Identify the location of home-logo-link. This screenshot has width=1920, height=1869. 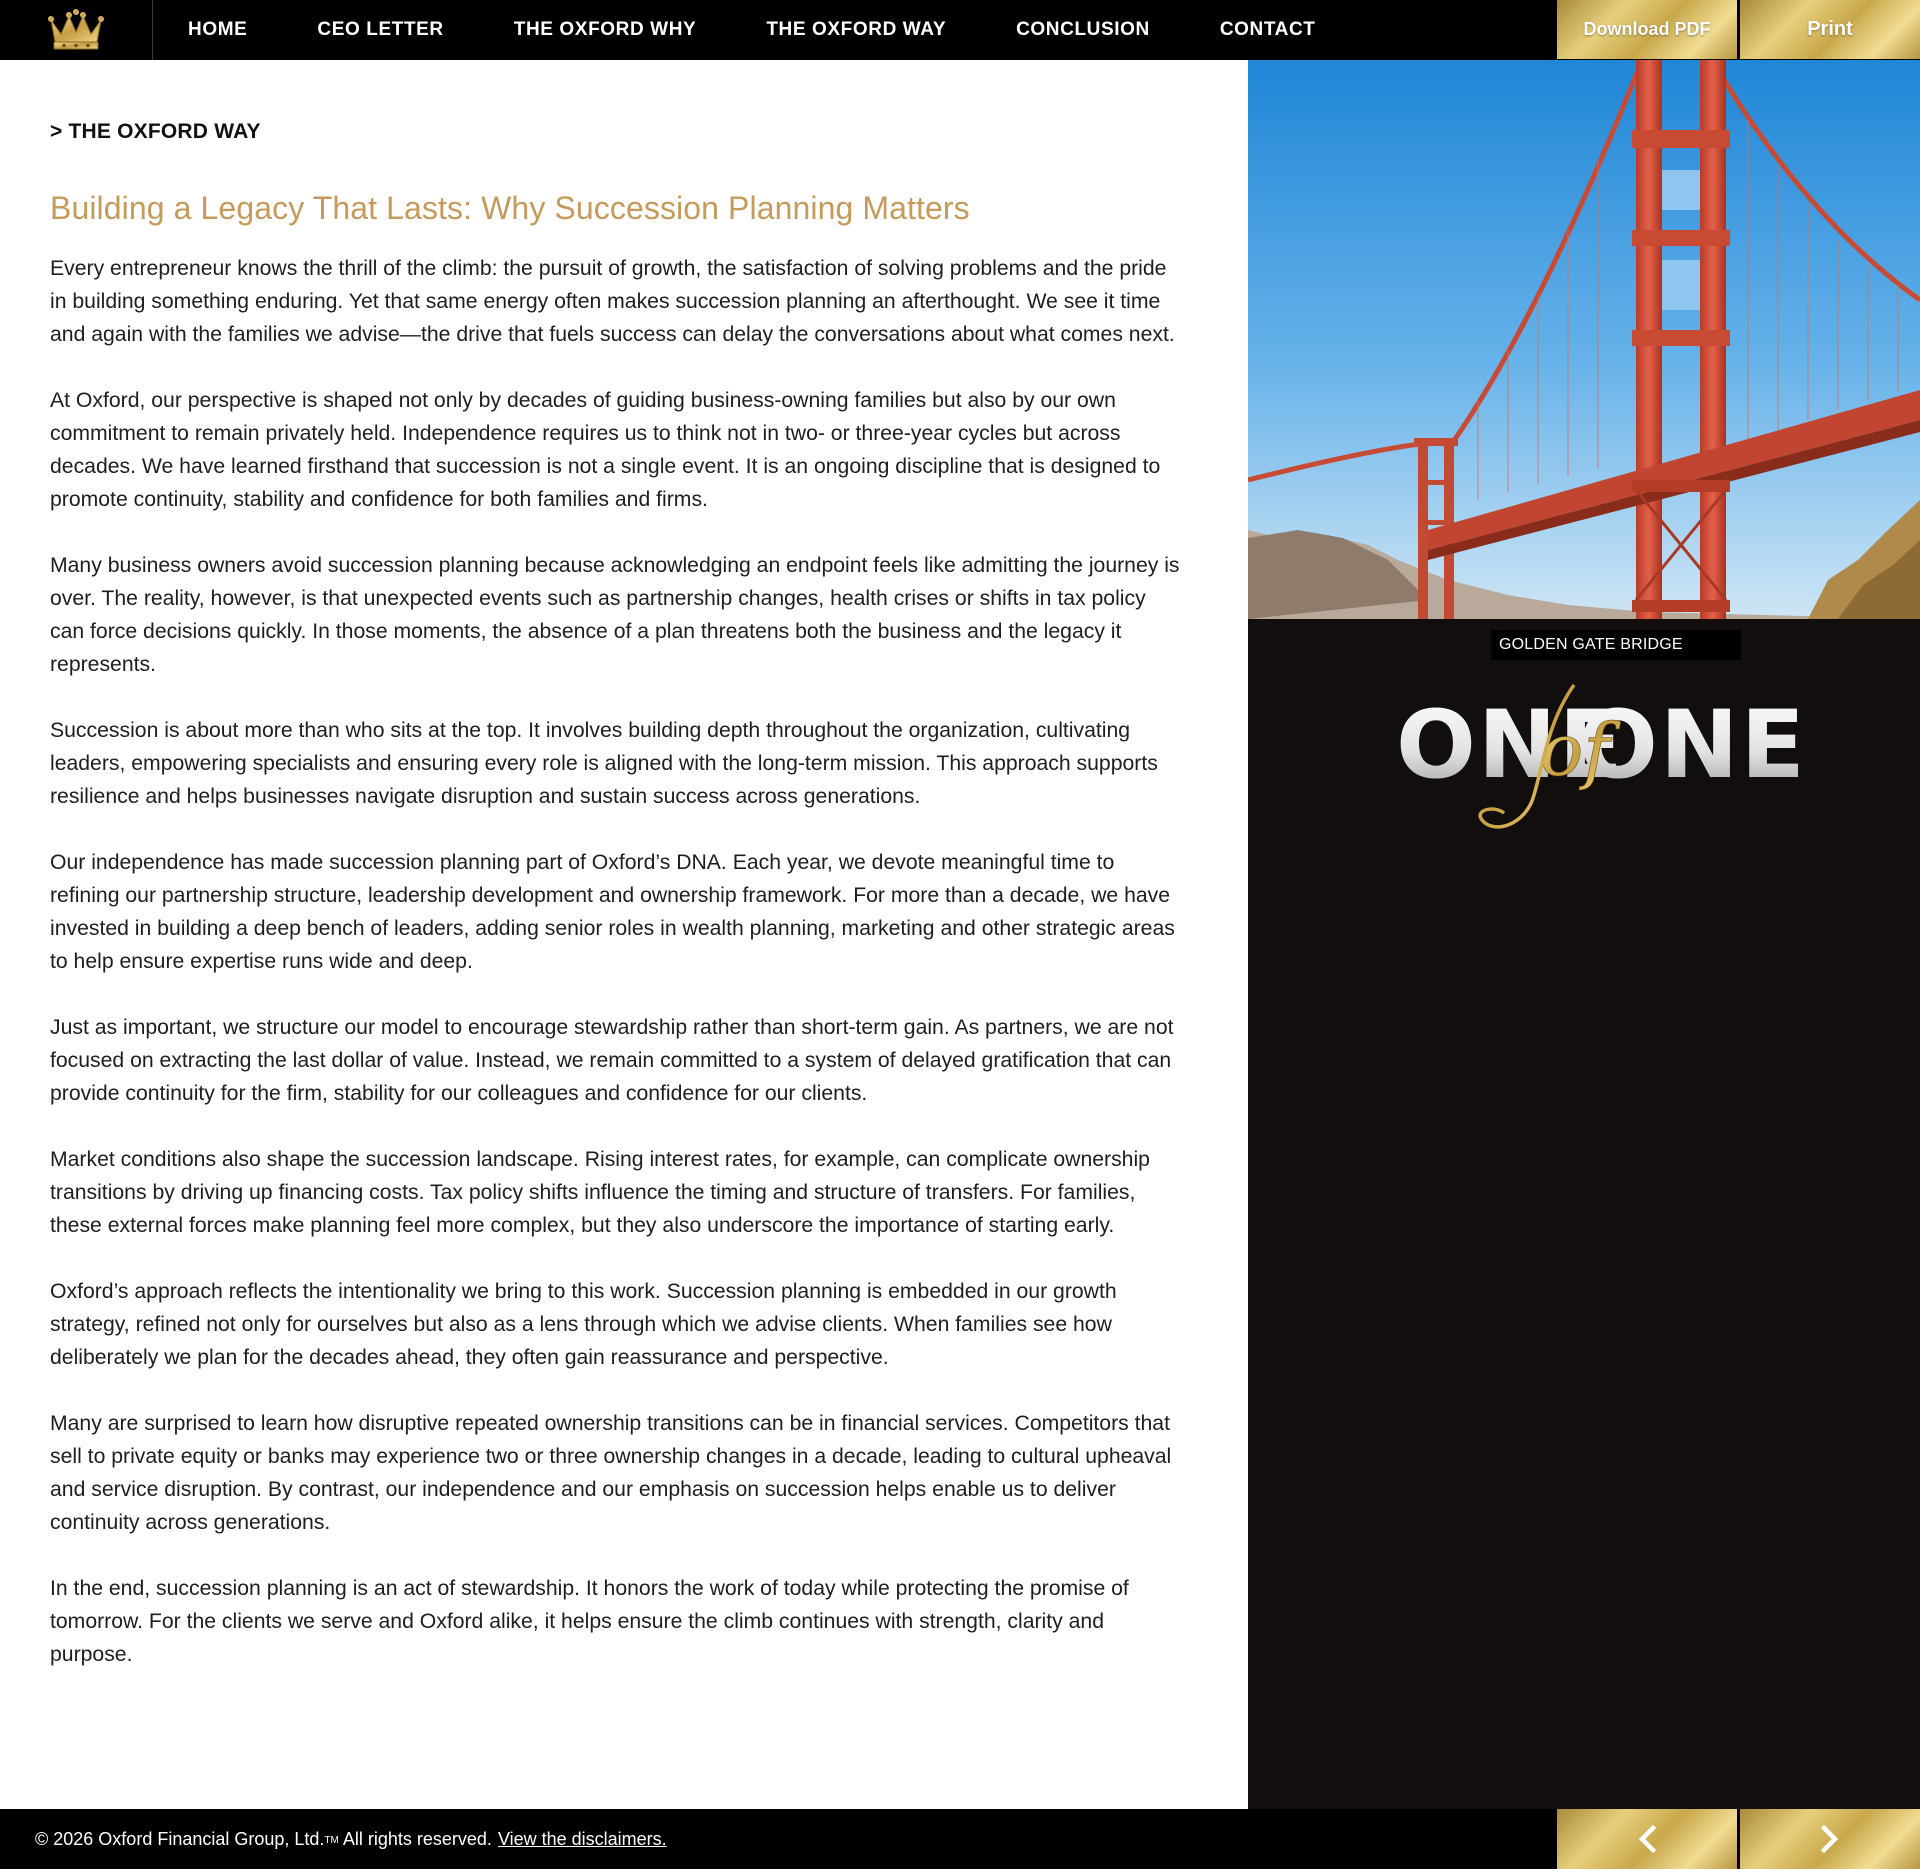
(76, 30).